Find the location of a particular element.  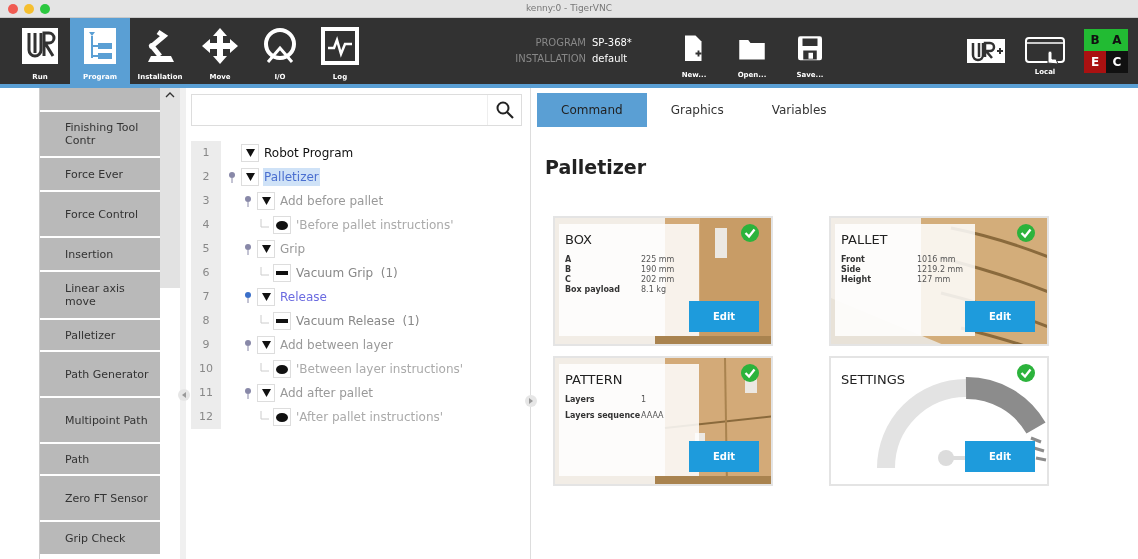

close-icon is located at coordinates (13, 9).